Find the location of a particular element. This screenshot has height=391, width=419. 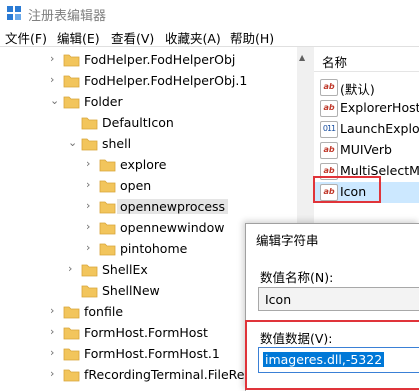

value-name-label: 数值名称(N): is located at coordinates (297, 277).